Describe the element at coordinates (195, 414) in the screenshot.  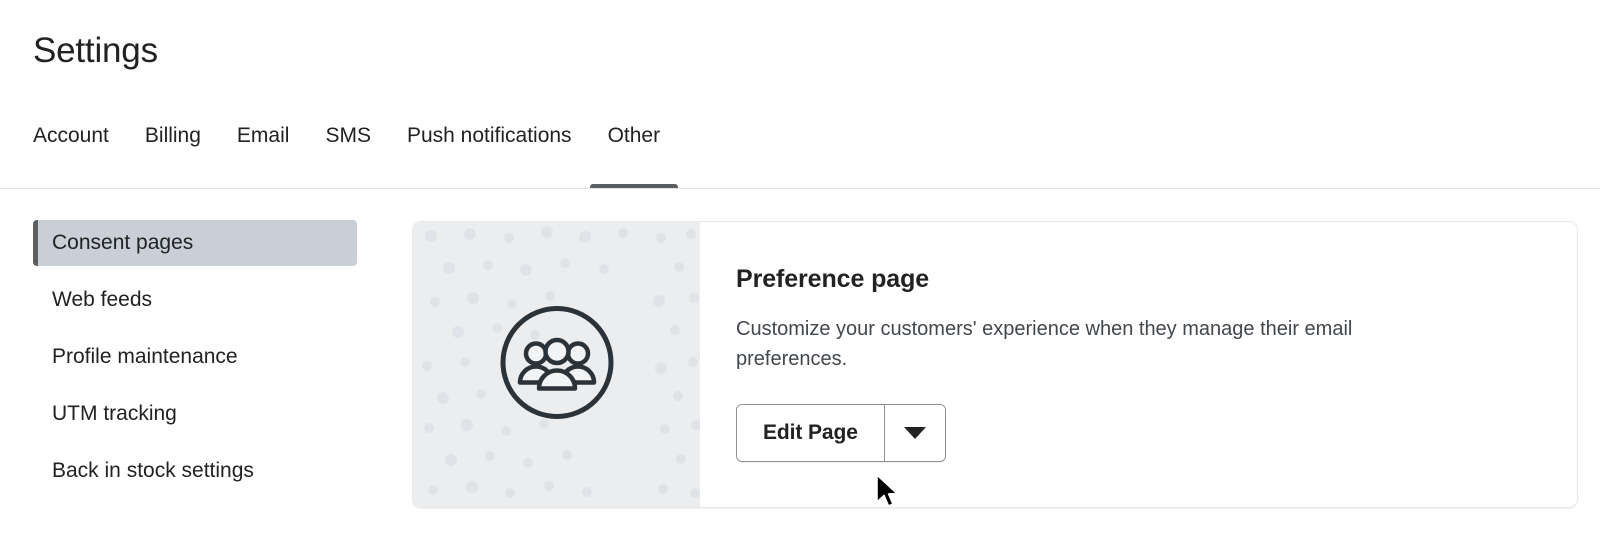
I see `sidebar-item-utm-tracking: UTM tracking` at that location.